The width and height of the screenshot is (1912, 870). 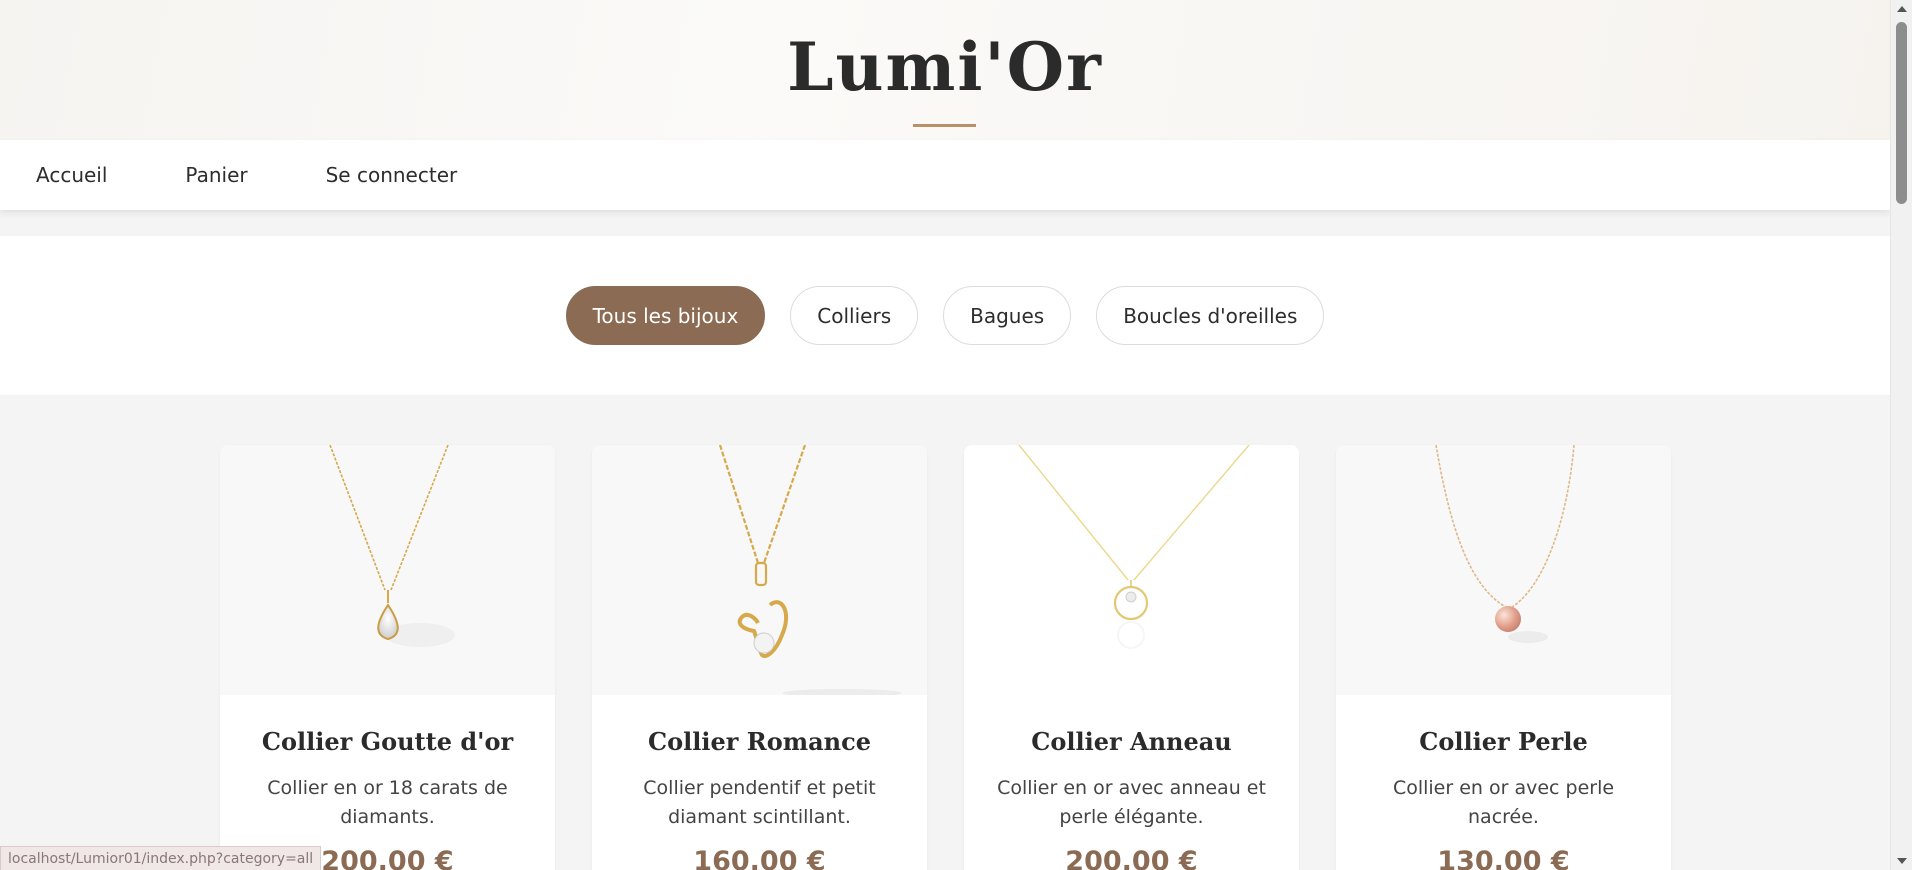 What do you see at coordinates (945, 67) in the screenshot?
I see `site-logo: Lumi'Or` at bounding box center [945, 67].